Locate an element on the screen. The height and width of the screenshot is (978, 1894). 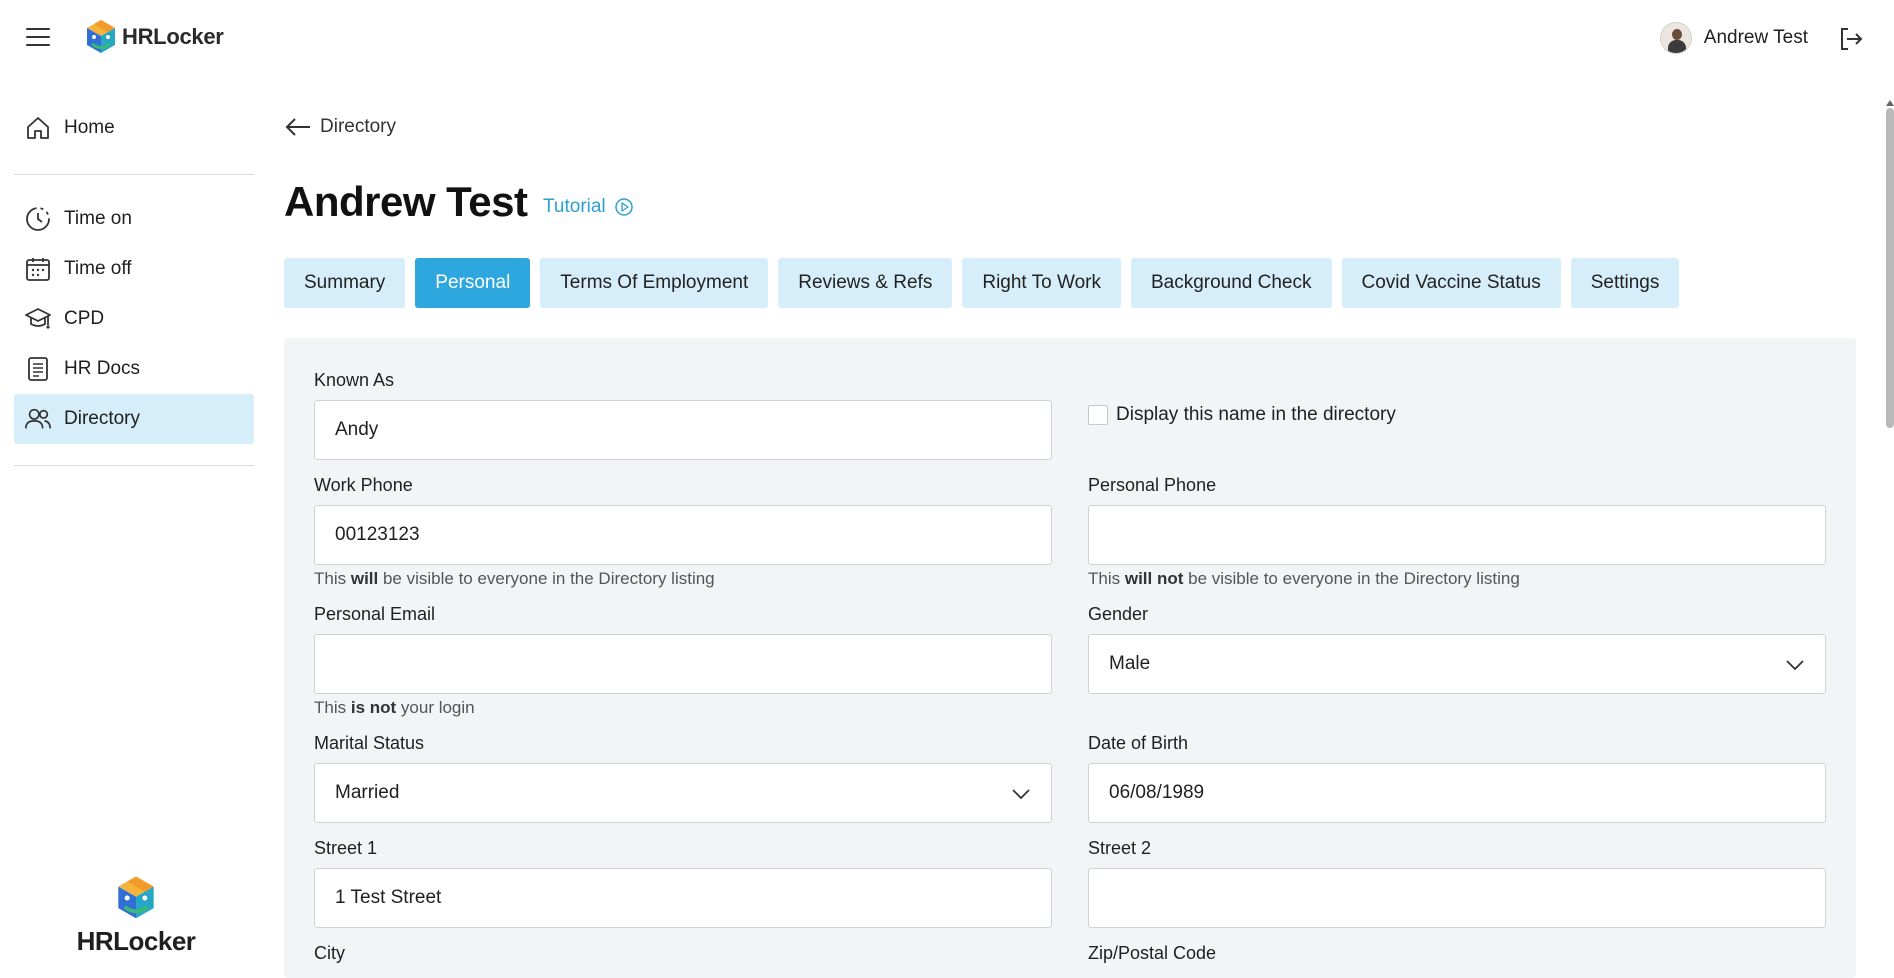
sidebar-item-directory: Directory is located at coordinates (134, 419).